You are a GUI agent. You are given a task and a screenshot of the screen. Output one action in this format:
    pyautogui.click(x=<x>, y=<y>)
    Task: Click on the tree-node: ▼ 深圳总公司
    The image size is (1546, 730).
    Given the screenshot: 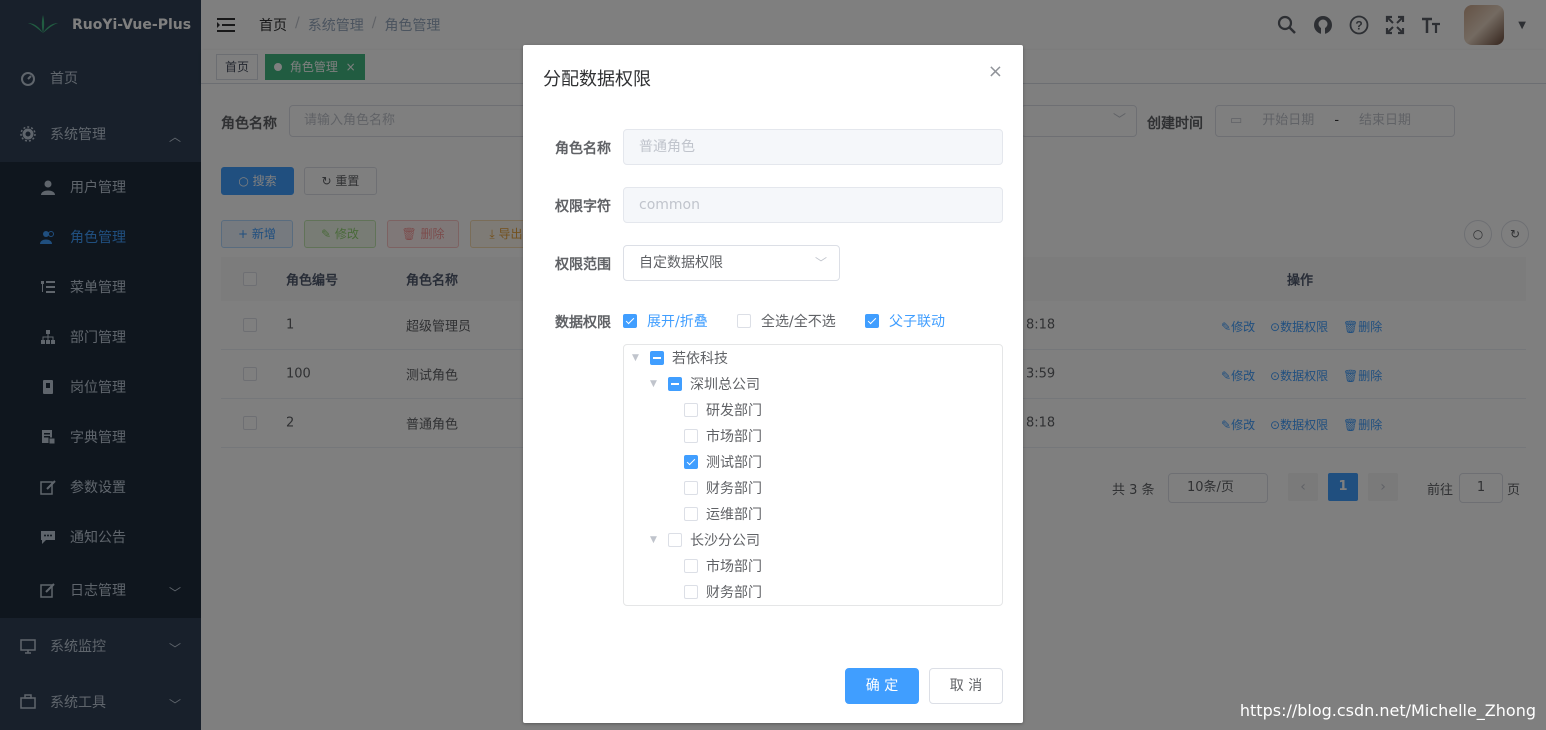 What is the action you would take?
    pyautogui.click(x=705, y=384)
    